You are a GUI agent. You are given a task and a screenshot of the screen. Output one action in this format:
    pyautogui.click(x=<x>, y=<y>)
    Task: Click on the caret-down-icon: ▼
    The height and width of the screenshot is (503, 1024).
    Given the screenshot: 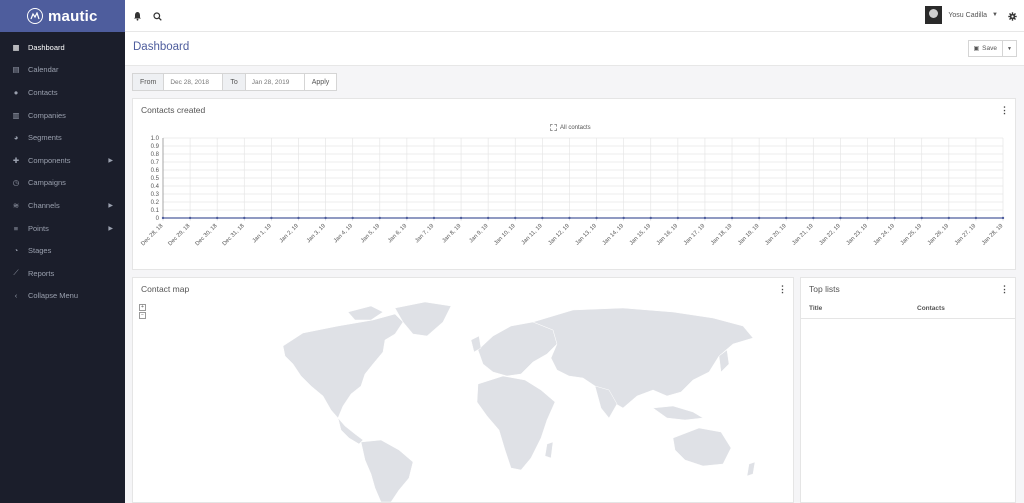 What is the action you would take?
    pyautogui.click(x=1009, y=48)
    